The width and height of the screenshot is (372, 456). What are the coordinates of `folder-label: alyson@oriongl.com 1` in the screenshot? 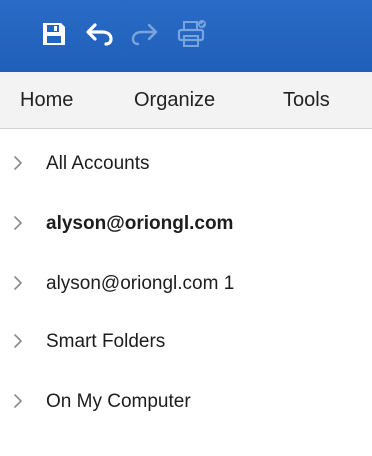 It's located at (140, 283).